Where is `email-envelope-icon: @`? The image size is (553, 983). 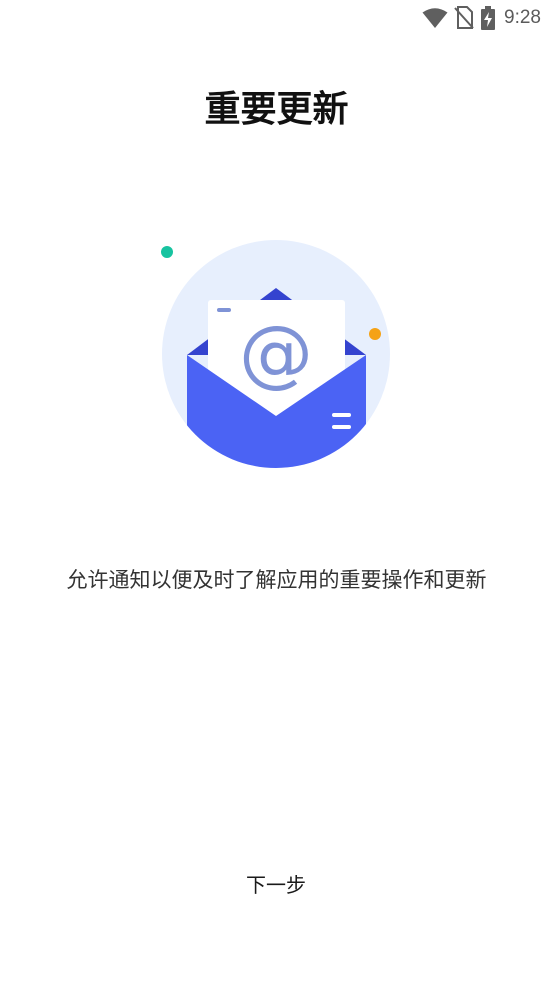 email-envelope-icon: @ is located at coordinates (275, 354).